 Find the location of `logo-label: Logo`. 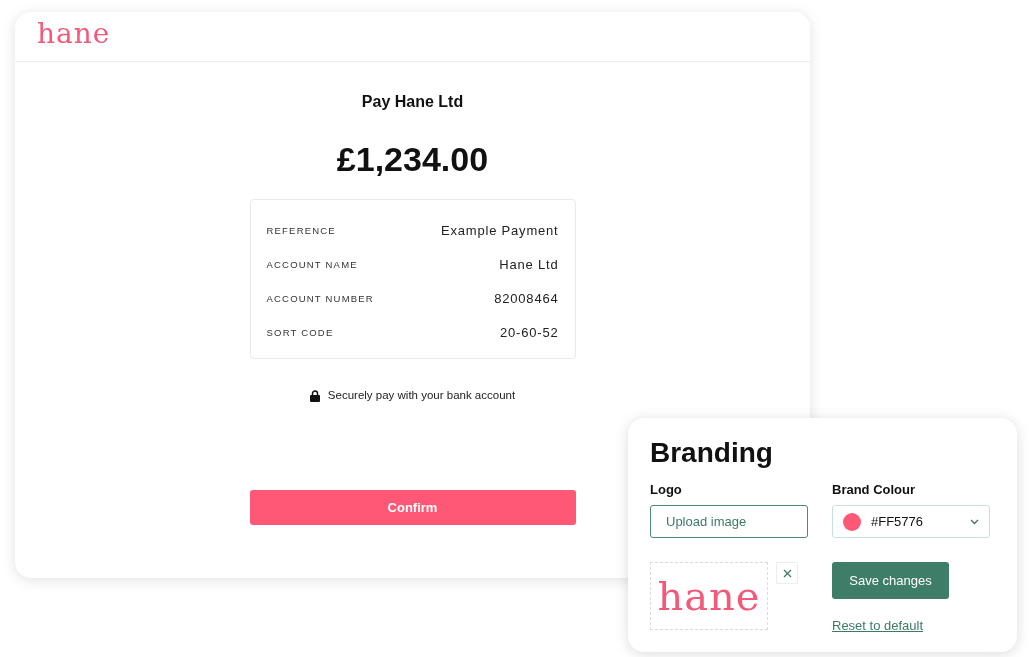

logo-label: Logo is located at coordinates (666, 489).